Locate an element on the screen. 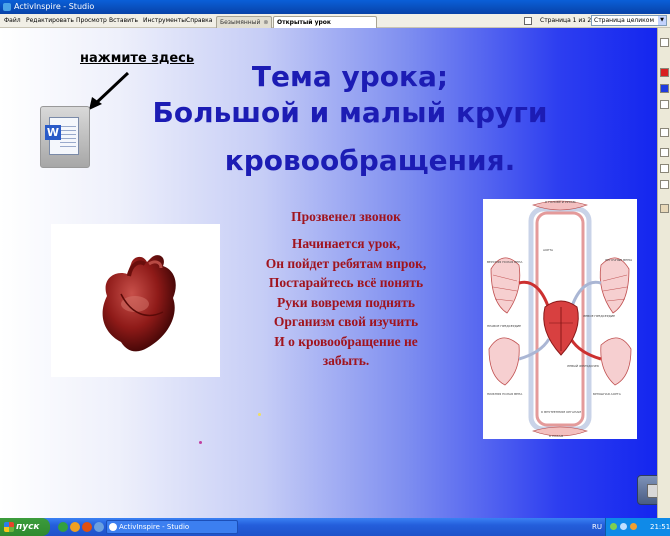 The width and height of the screenshot is (670, 536). language-indicator: RU is located at coordinates (597, 527).